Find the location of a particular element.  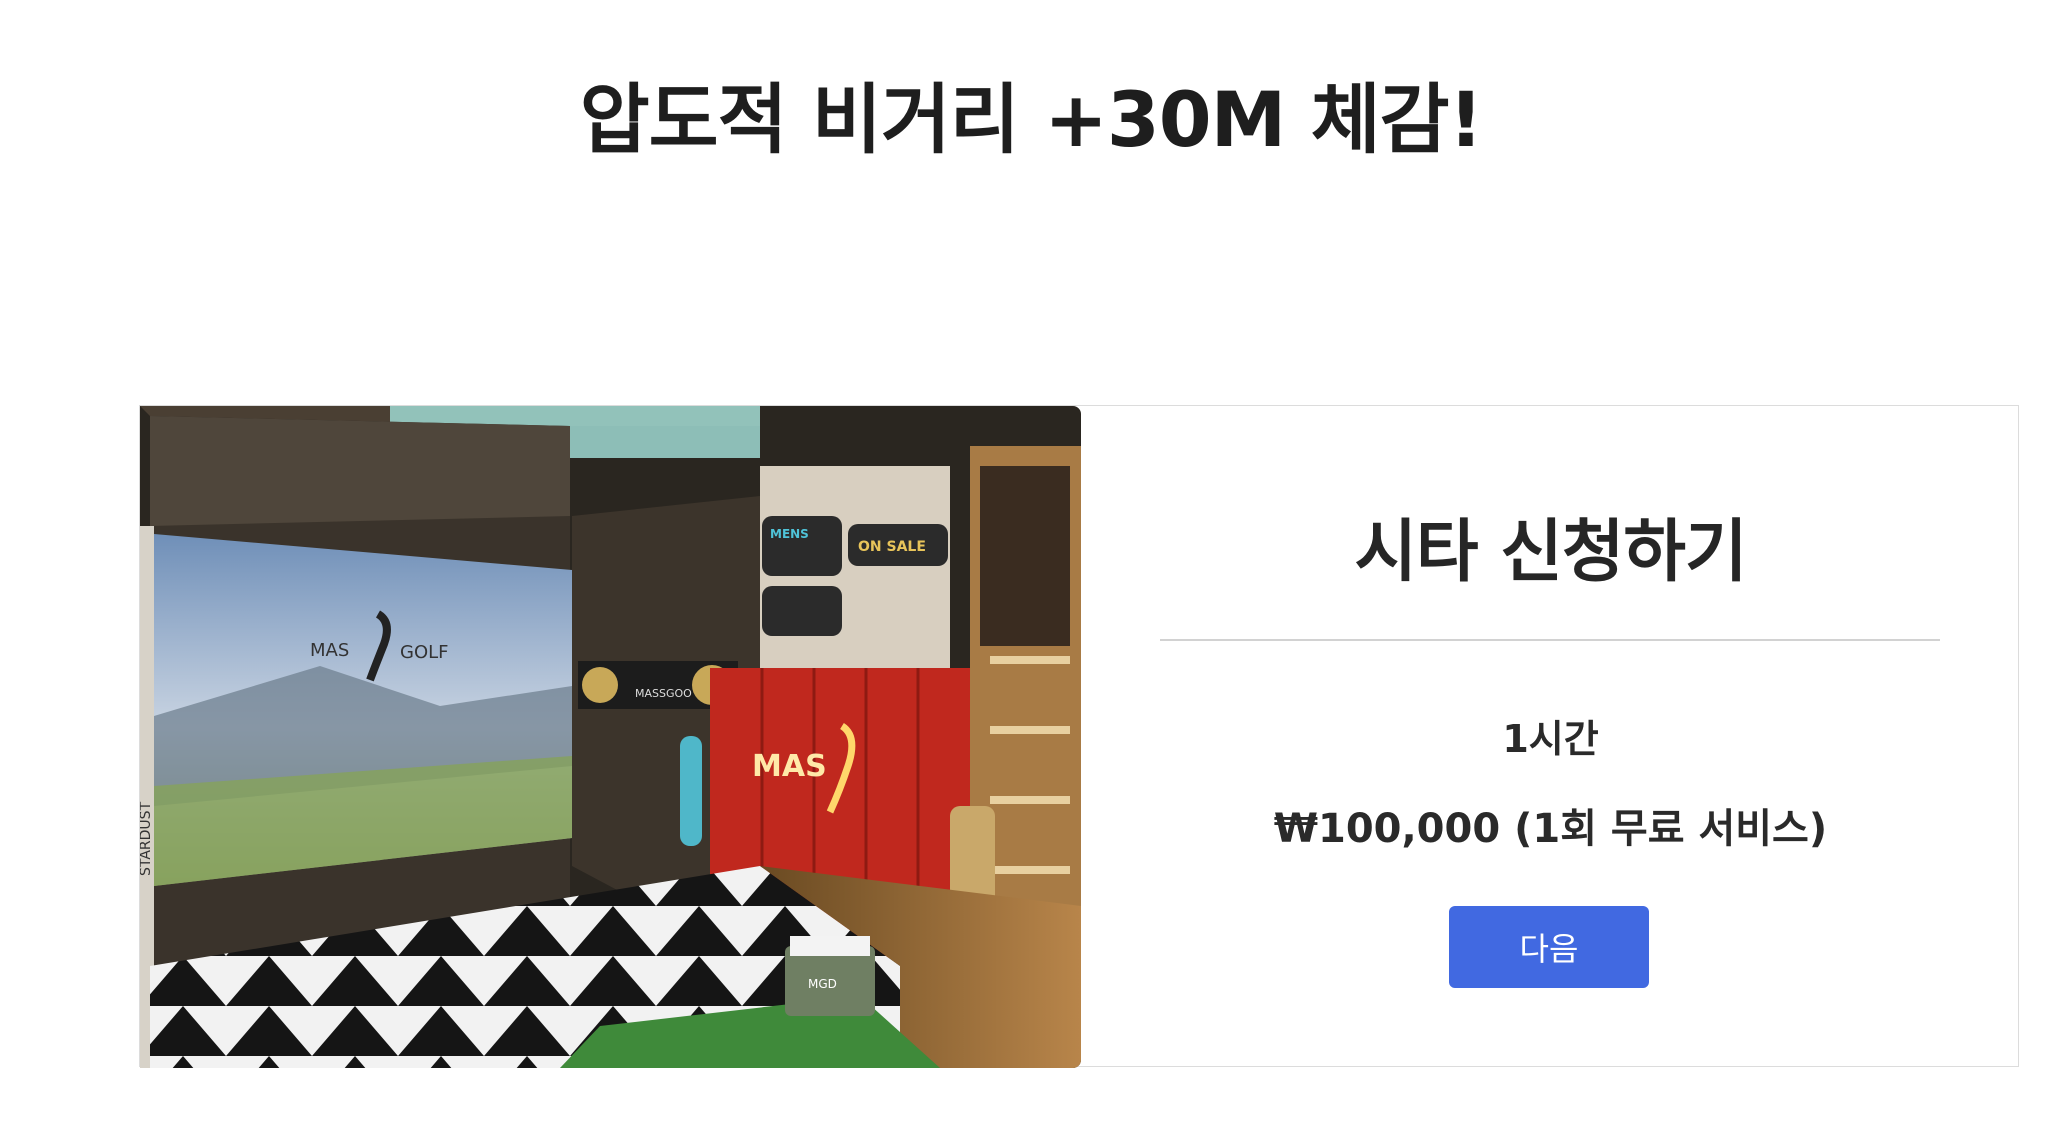

session-duration: 1시간 is located at coordinates (1550, 739).